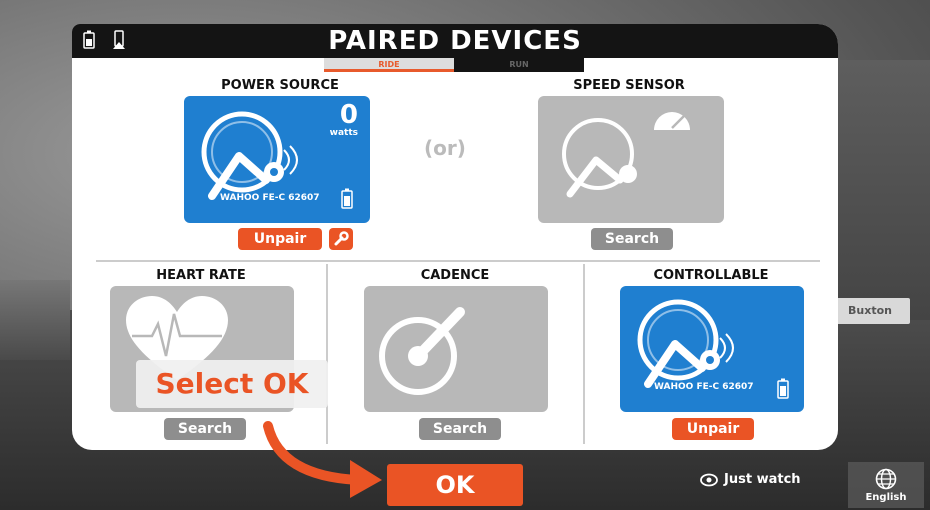 The image size is (930, 510). Describe the element at coordinates (348, 115) in the screenshot. I see `power-value: 0` at that location.